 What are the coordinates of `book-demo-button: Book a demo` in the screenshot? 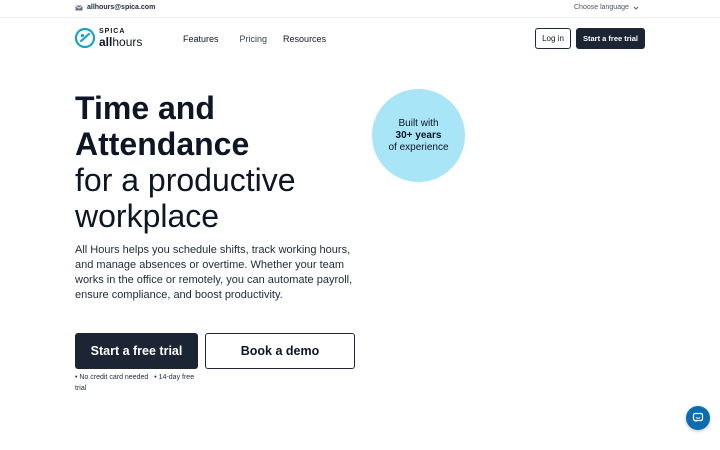 It's located at (280, 351).